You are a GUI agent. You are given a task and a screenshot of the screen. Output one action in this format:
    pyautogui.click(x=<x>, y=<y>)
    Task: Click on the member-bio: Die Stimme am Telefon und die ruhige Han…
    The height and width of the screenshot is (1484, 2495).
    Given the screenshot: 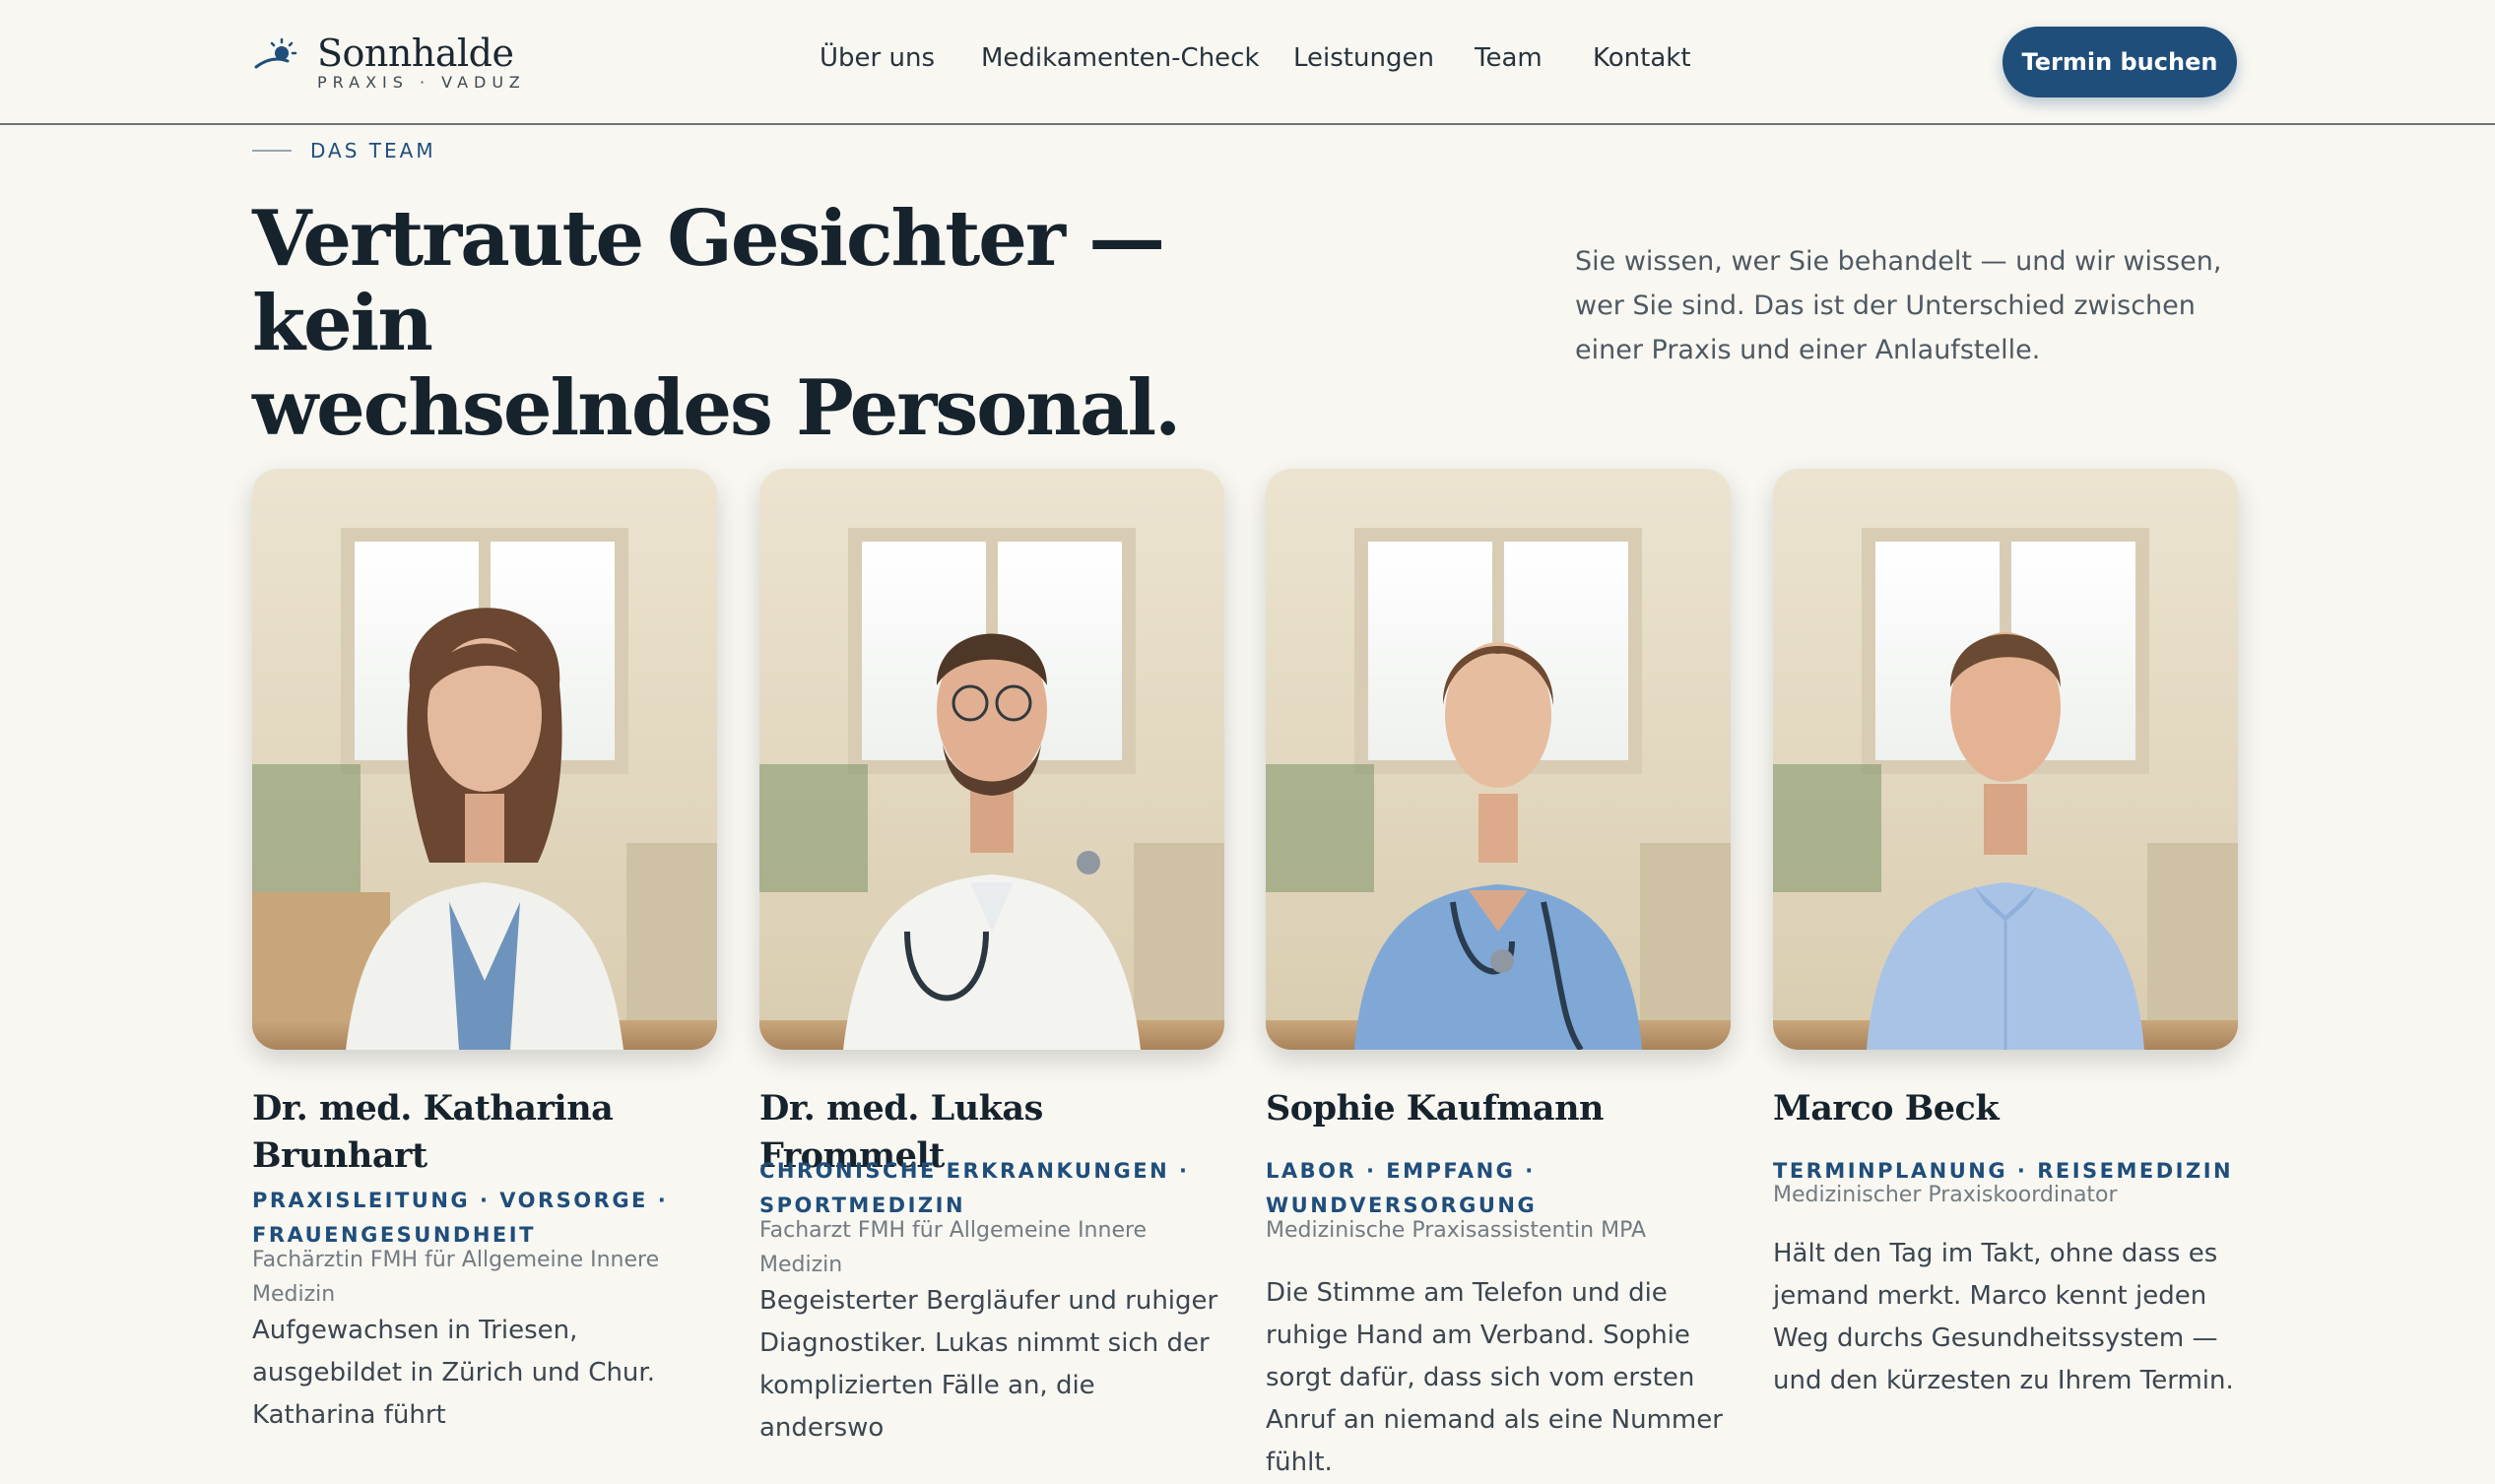 What is the action you would take?
    pyautogui.click(x=1494, y=1377)
    